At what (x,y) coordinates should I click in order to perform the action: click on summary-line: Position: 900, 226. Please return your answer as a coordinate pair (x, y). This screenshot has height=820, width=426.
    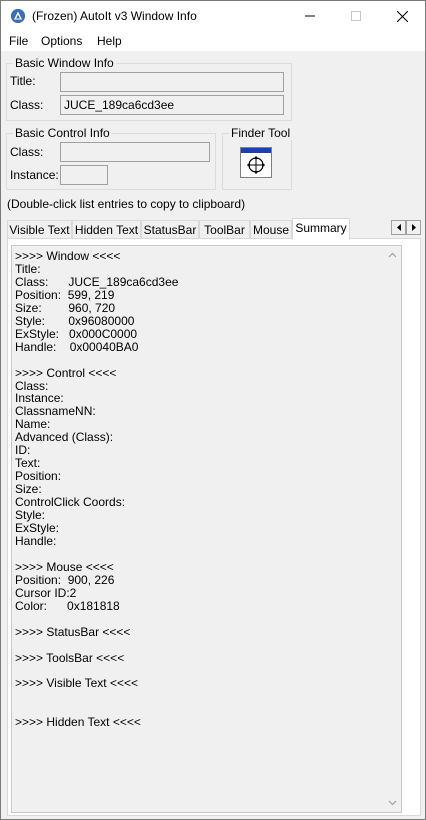
    Looking at the image, I should click on (65, 579).